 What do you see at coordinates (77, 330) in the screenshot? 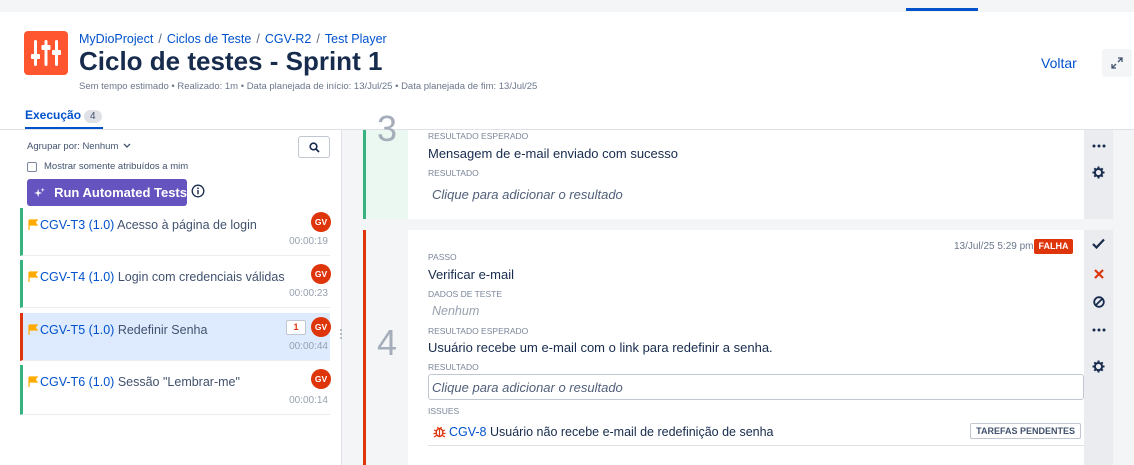
I see `test-case-key: CGV-T5 (1.0)` at bounding box center [77, 330].